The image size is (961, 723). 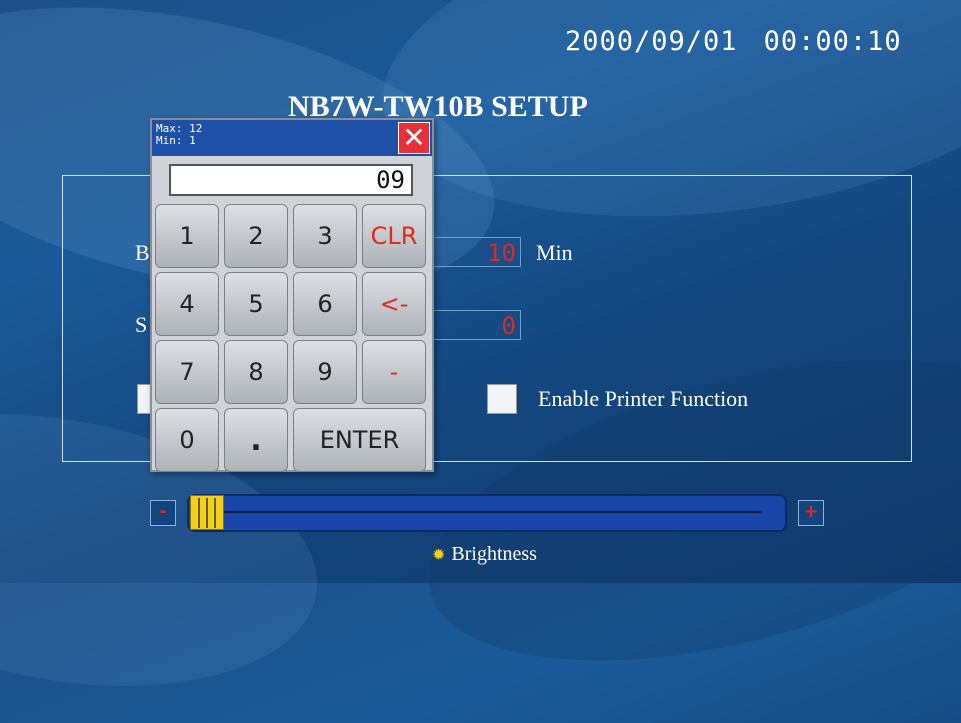 What do you see at coordinates (141, 324) in the screenshot?
I see `row2-label: S` at bounding box center [141, 324].